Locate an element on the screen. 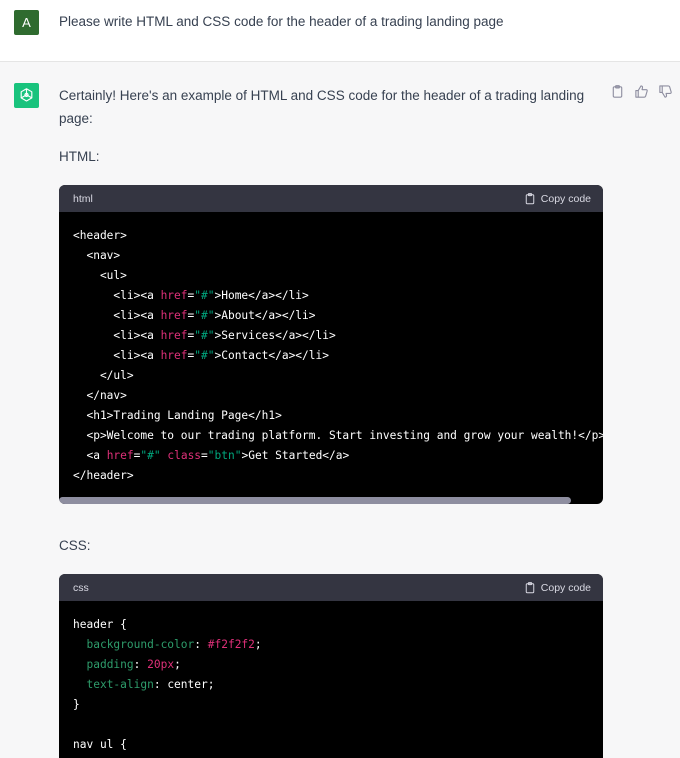 This screenshot has width=680, height=758. code-line: <nav> is located at coordinates (97, 255).